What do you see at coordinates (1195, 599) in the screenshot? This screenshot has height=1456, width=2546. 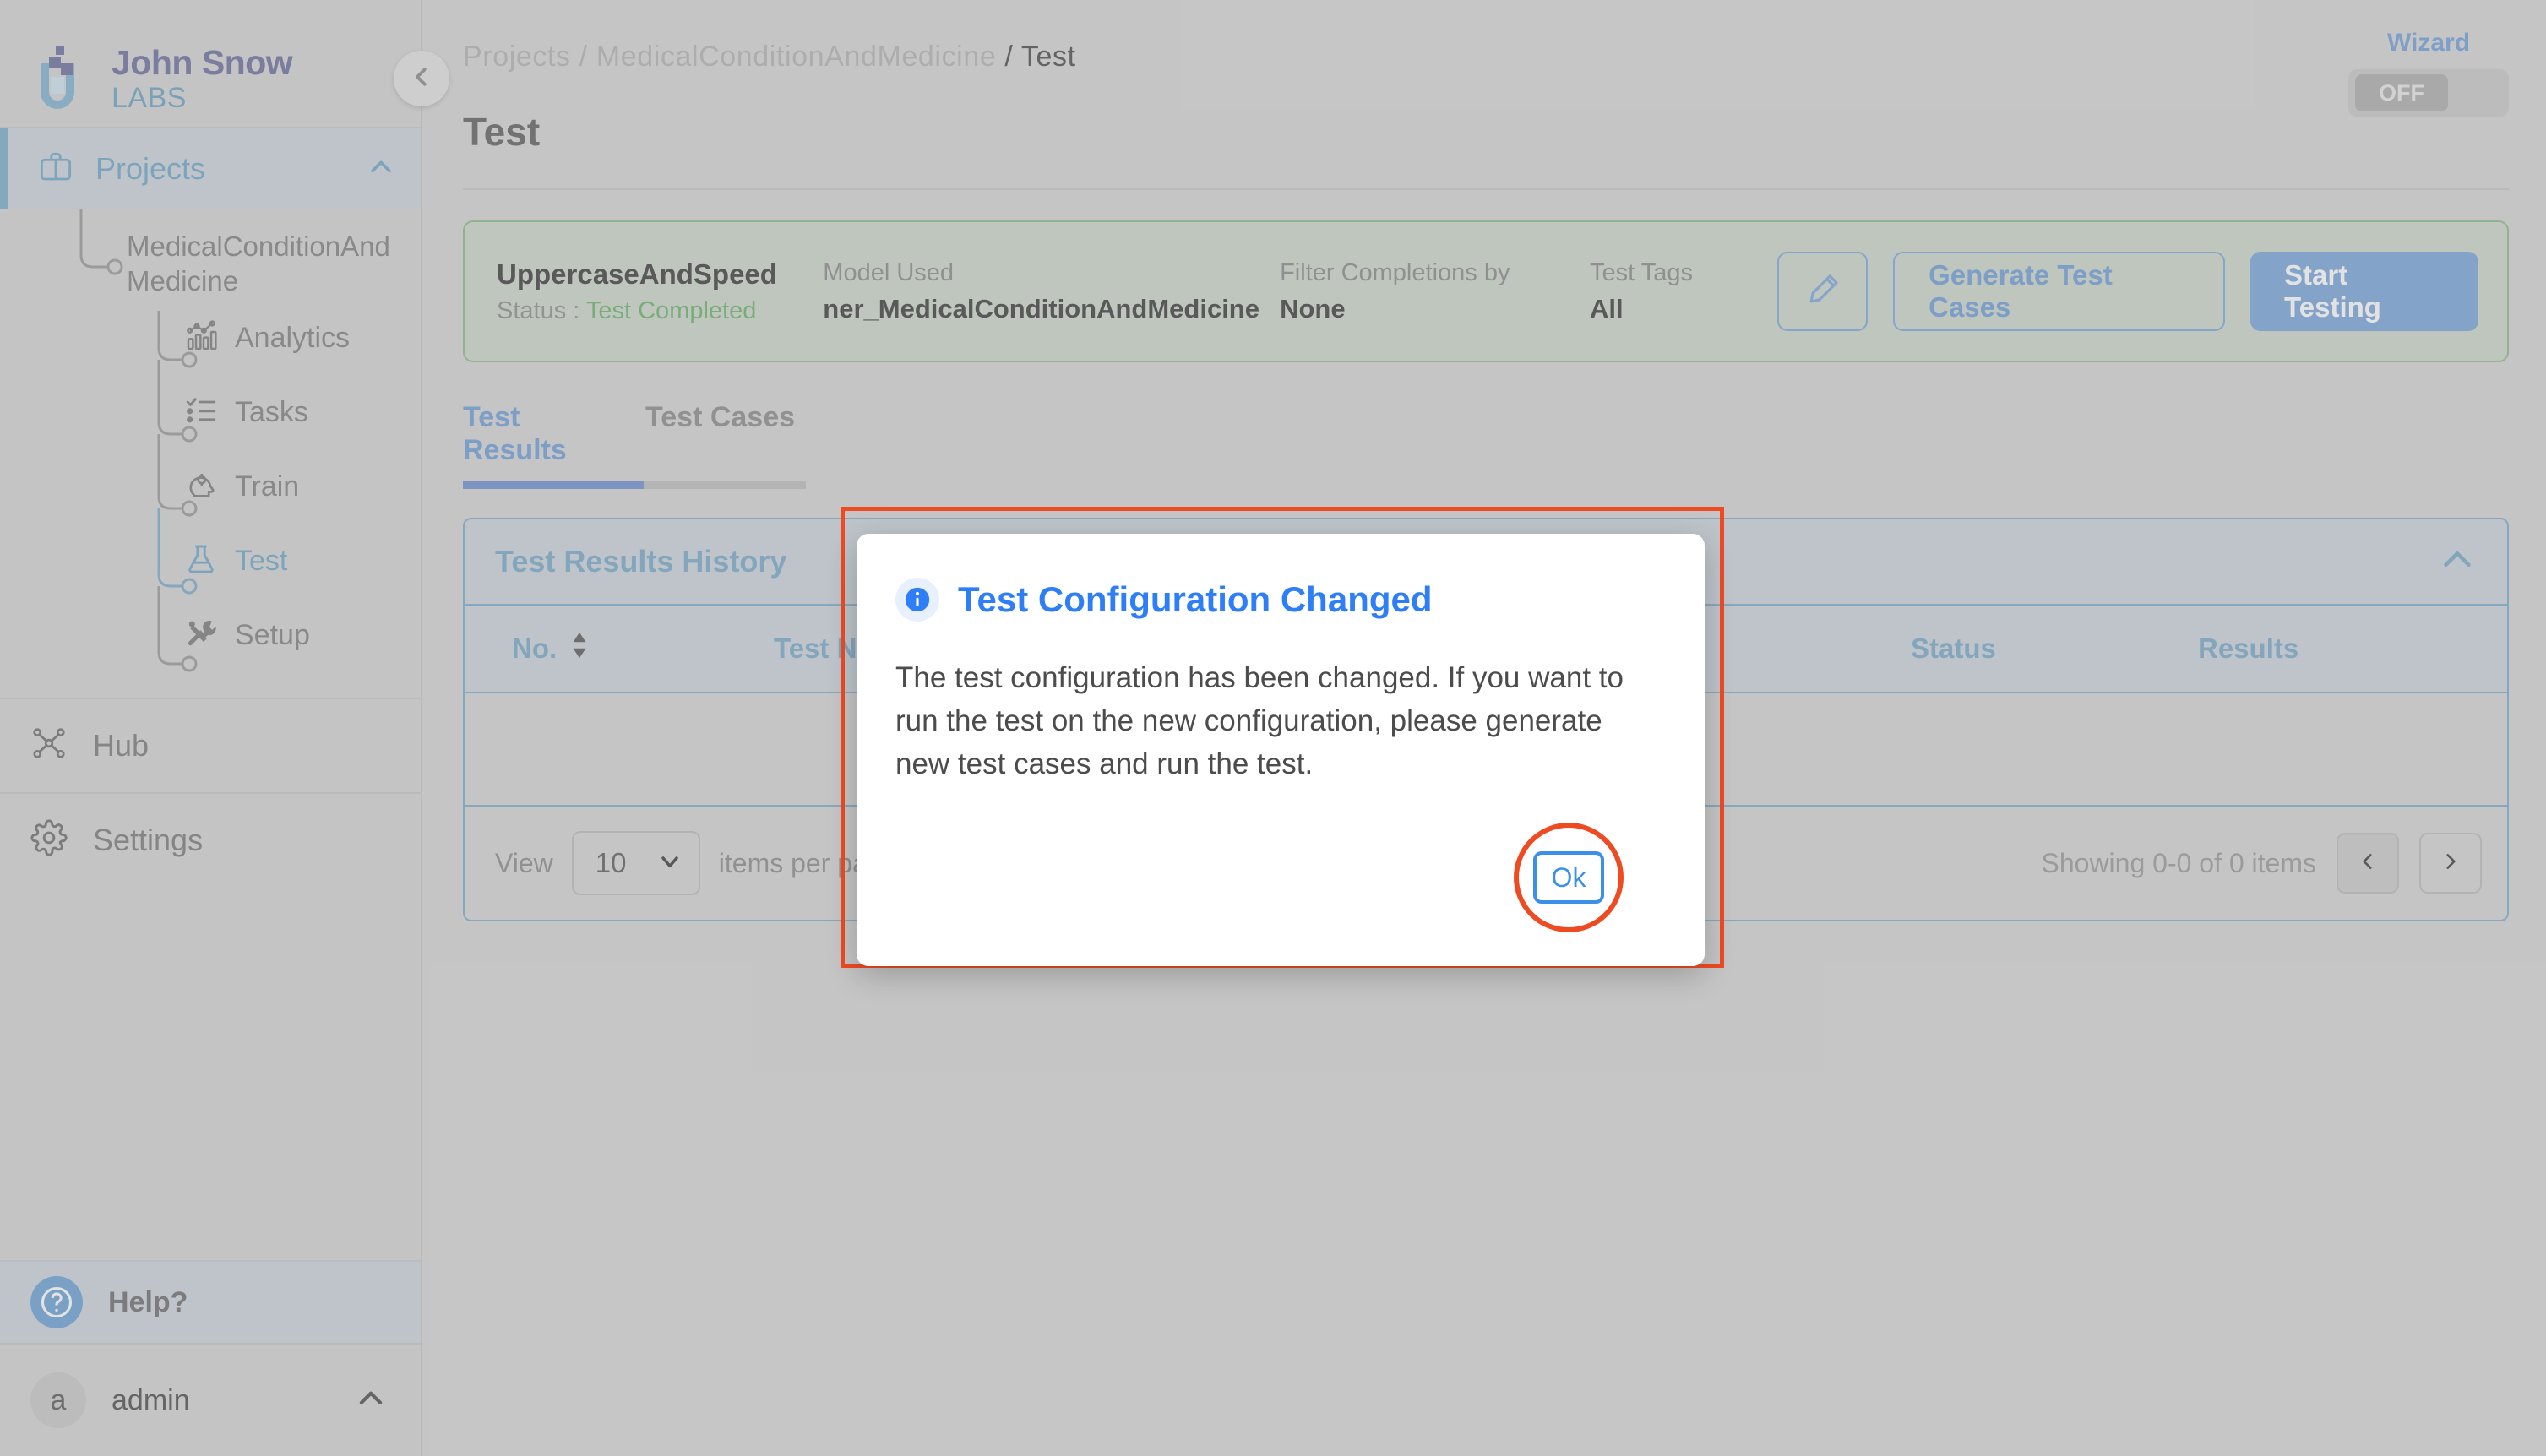 I see `dialog-title: Test Configuration Changed` at bounding box center [1195, 599].